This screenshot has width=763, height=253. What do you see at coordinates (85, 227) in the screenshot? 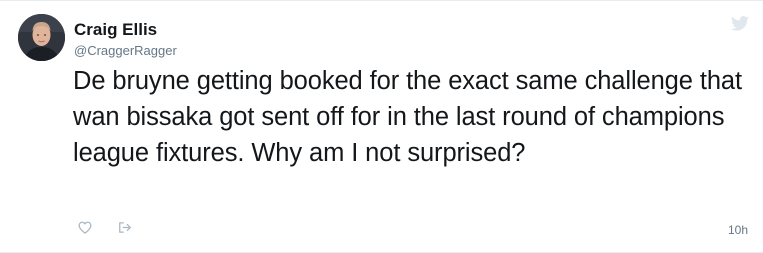
I see `heart-icon` at bounding box center [85, 227].